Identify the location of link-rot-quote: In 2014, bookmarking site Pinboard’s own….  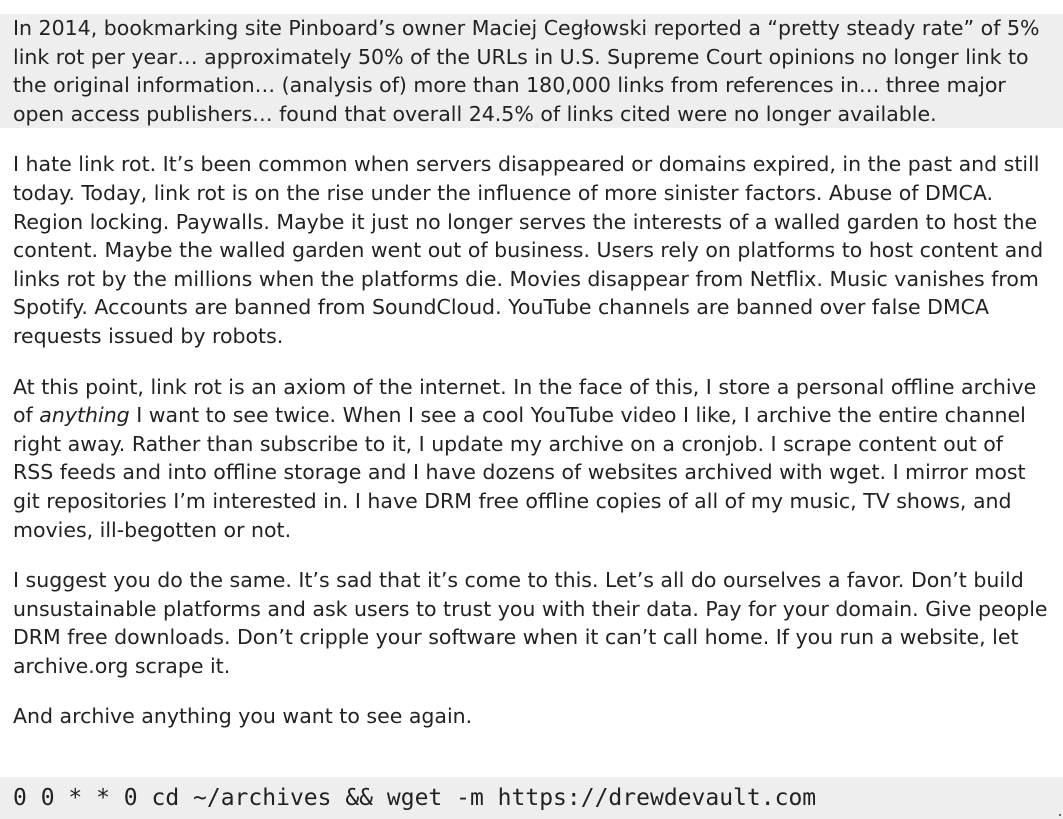
(531, 71).